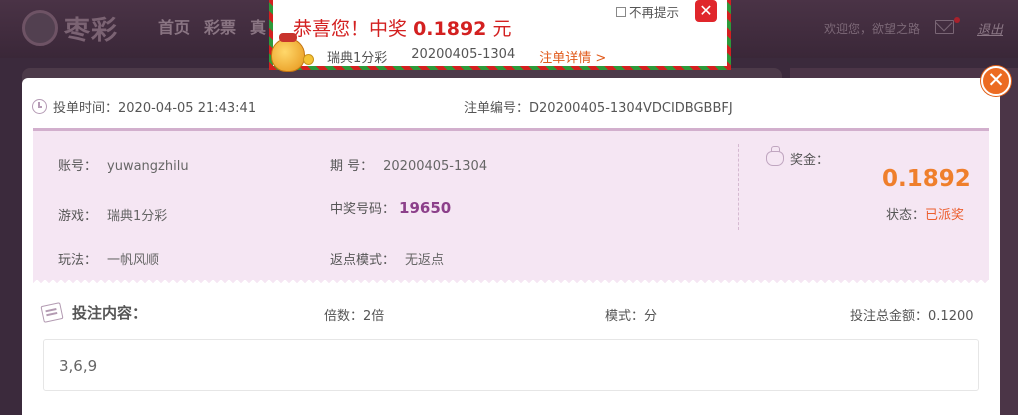 The height and width of the screenshot is (415, 1018). What do you see at coordinates (990, 28) in the screenshot?
I see `logout-link: 退出` at bounding box center [990, 28].